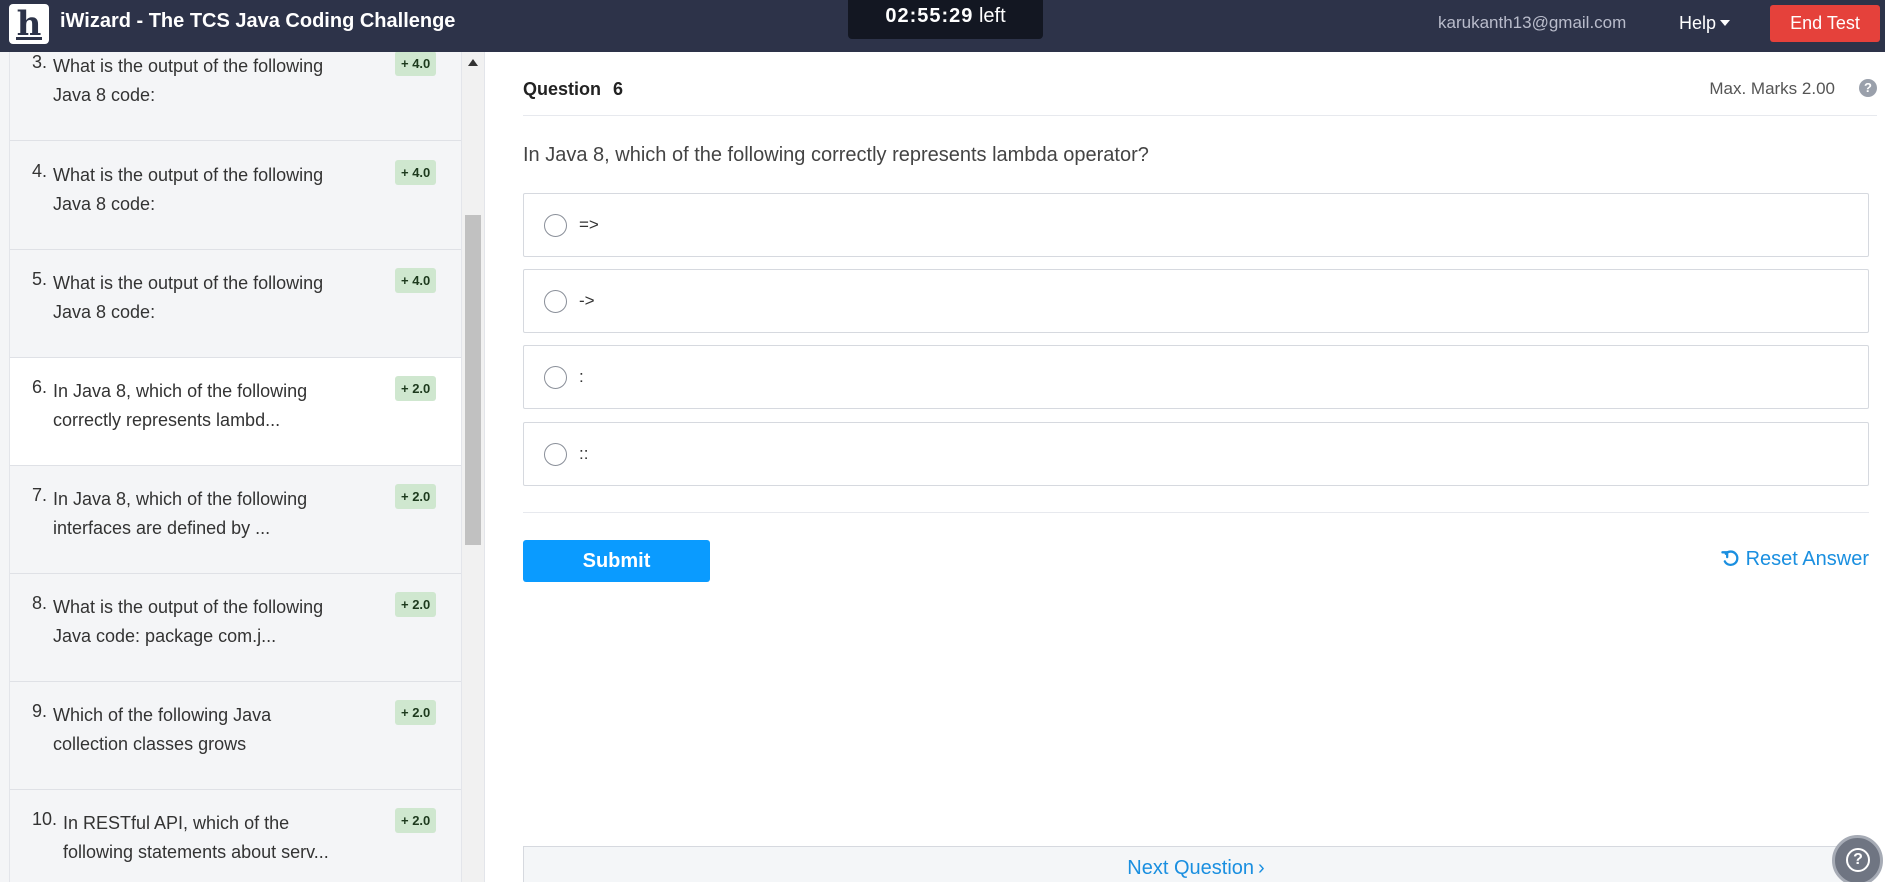  What do you see at coordinates (40, 387) in the screenshot?
I see `question-number: 6.` at bounding box center [40, 387].